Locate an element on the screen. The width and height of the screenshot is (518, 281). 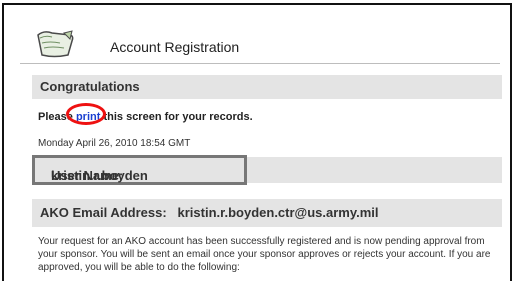
page-header: Account Registration is located at coordinates (260, 43).